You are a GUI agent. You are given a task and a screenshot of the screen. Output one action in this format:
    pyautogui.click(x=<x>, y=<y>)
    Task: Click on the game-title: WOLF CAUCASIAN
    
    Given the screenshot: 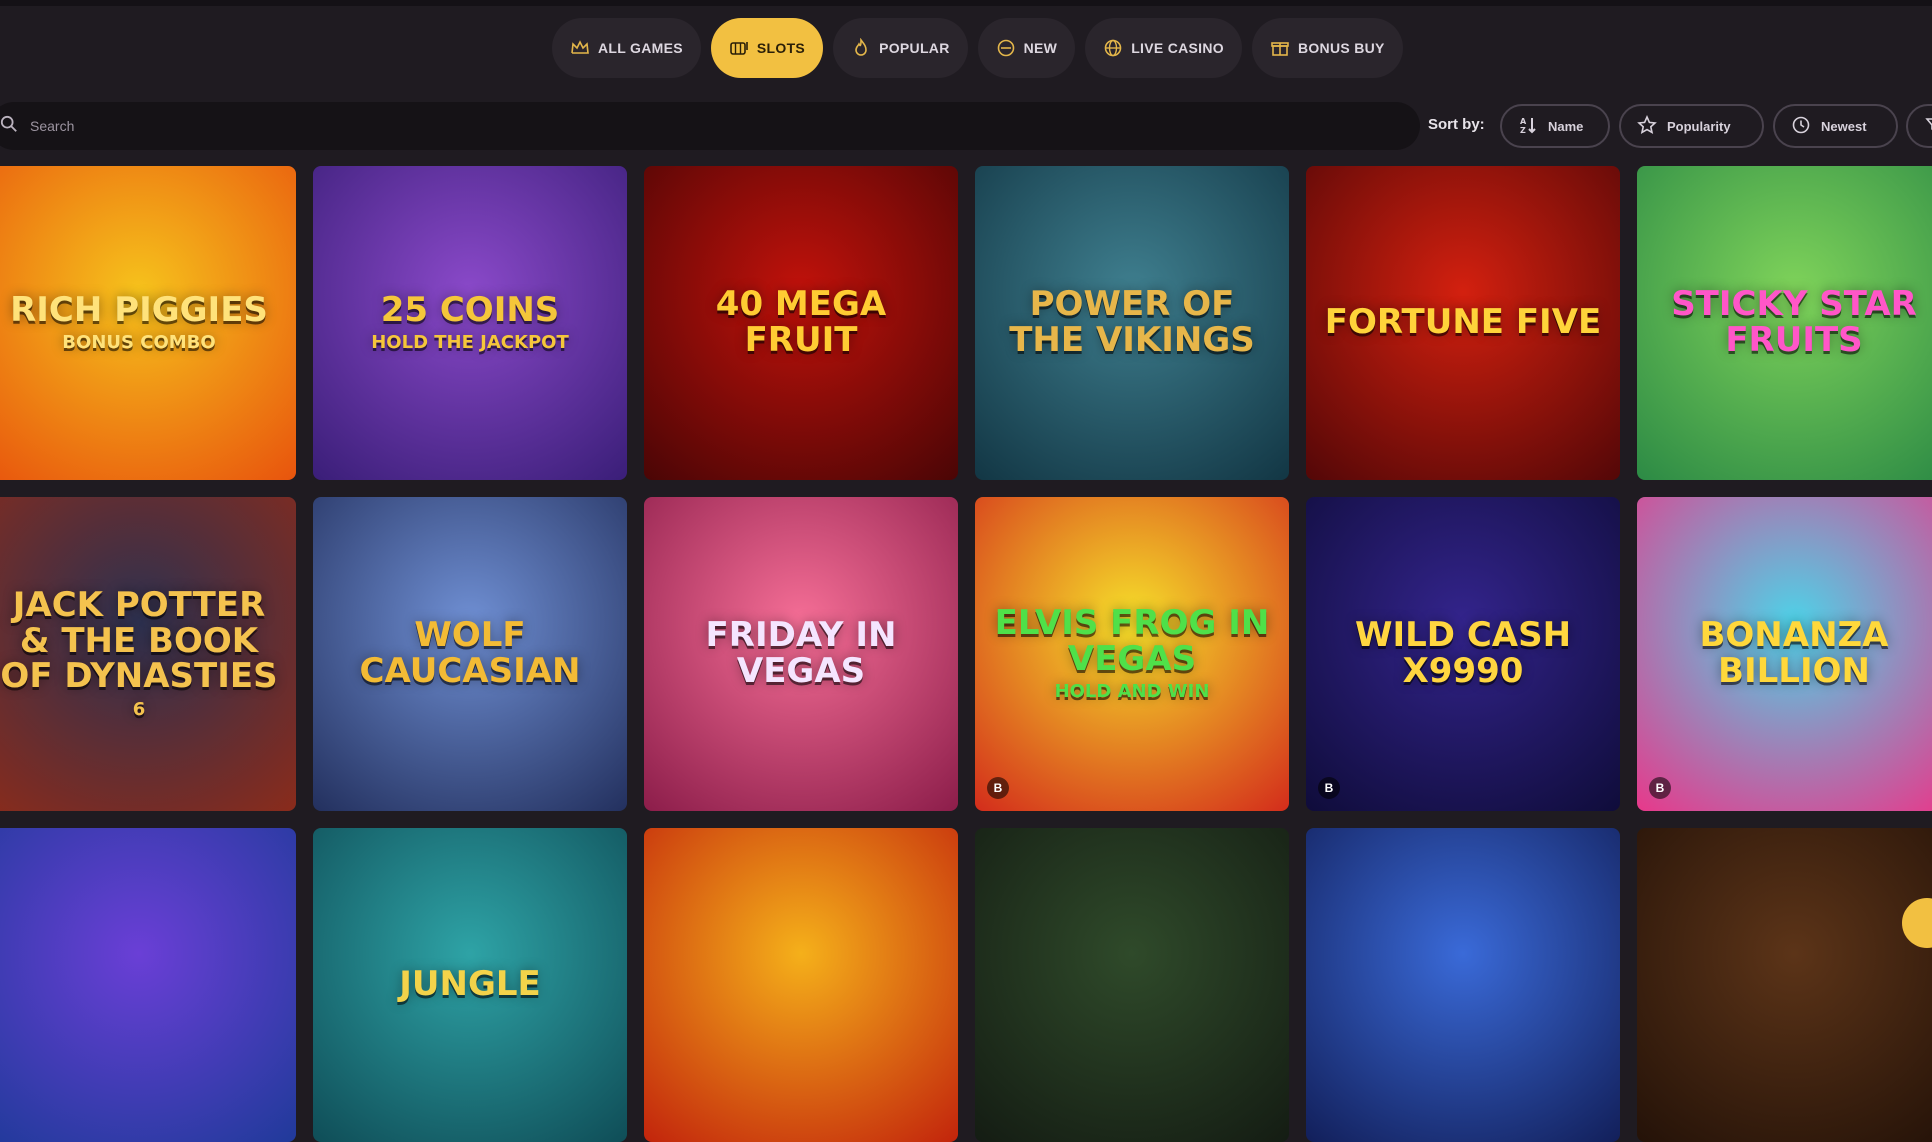 What is the action you would take?
    pyautogui.click(x=470, y=653)
    